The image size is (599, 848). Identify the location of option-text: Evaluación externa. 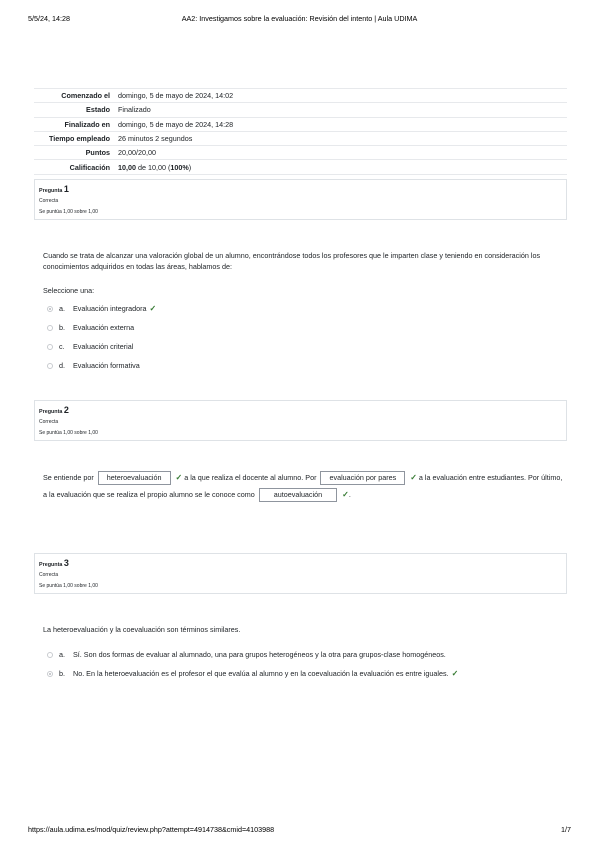
(104, 327).